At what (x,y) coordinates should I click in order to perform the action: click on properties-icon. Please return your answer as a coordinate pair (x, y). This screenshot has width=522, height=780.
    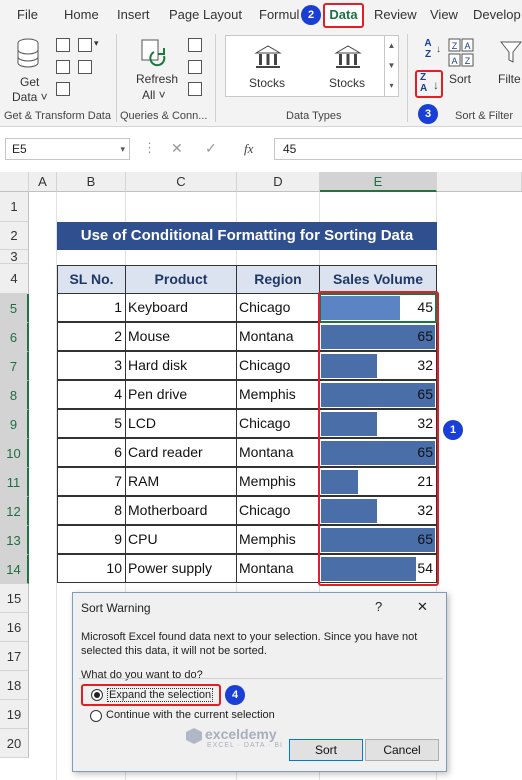
    Looking at the image, I should click on (195, 67).